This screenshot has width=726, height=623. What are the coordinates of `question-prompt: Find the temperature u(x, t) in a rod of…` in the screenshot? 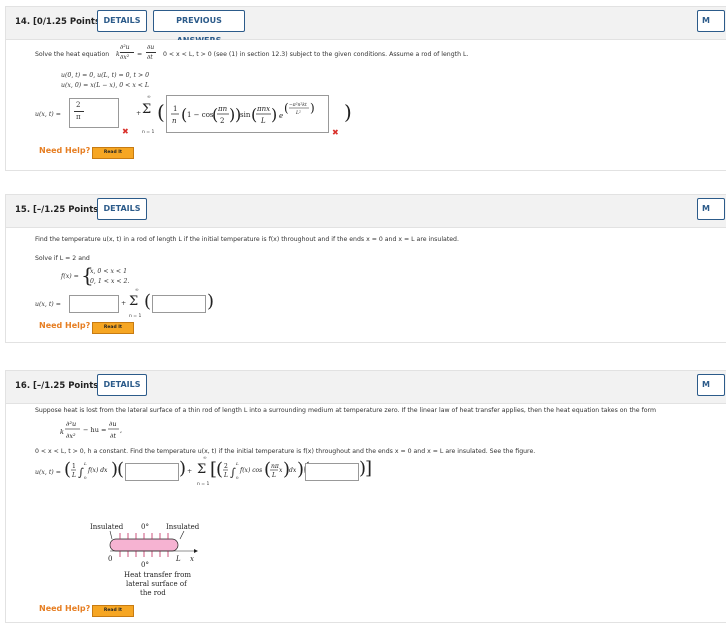 It's located at (247, 239).